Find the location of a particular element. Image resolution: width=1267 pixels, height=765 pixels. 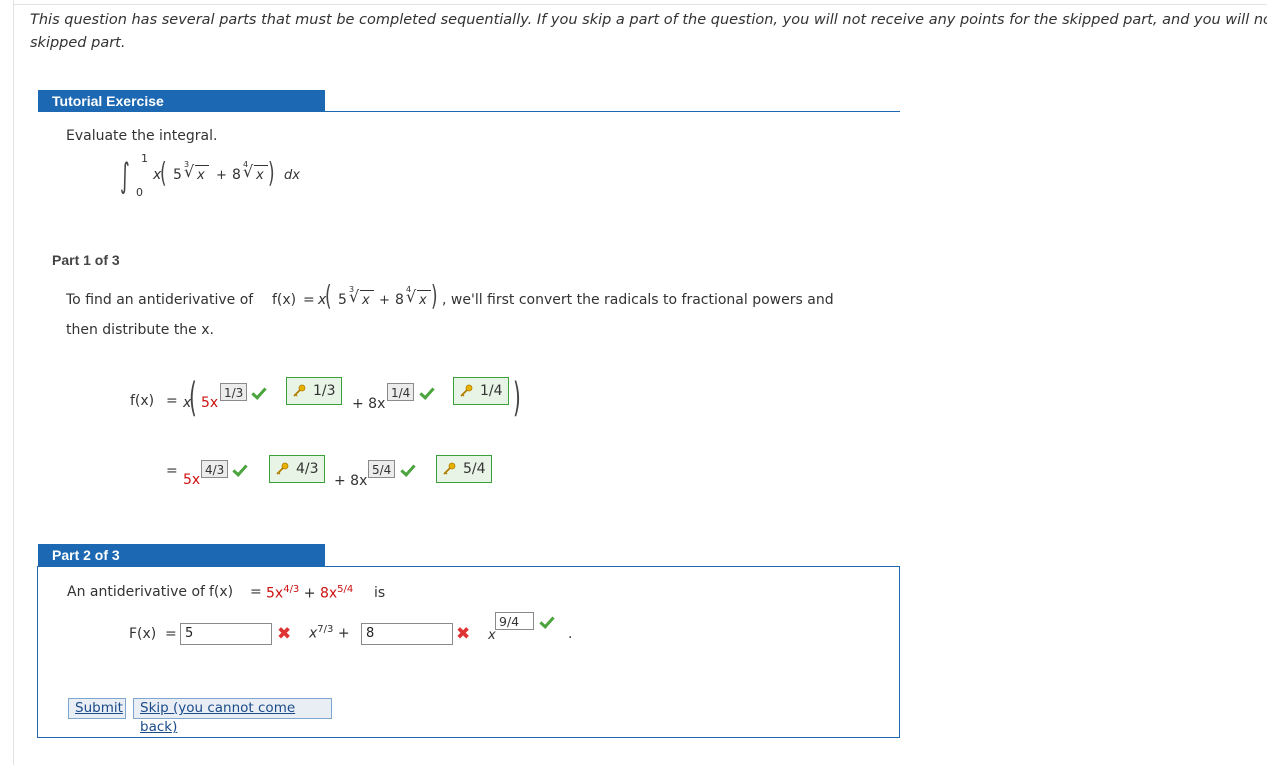

part2-fx: f(x) is located at coordinates (221, 592).